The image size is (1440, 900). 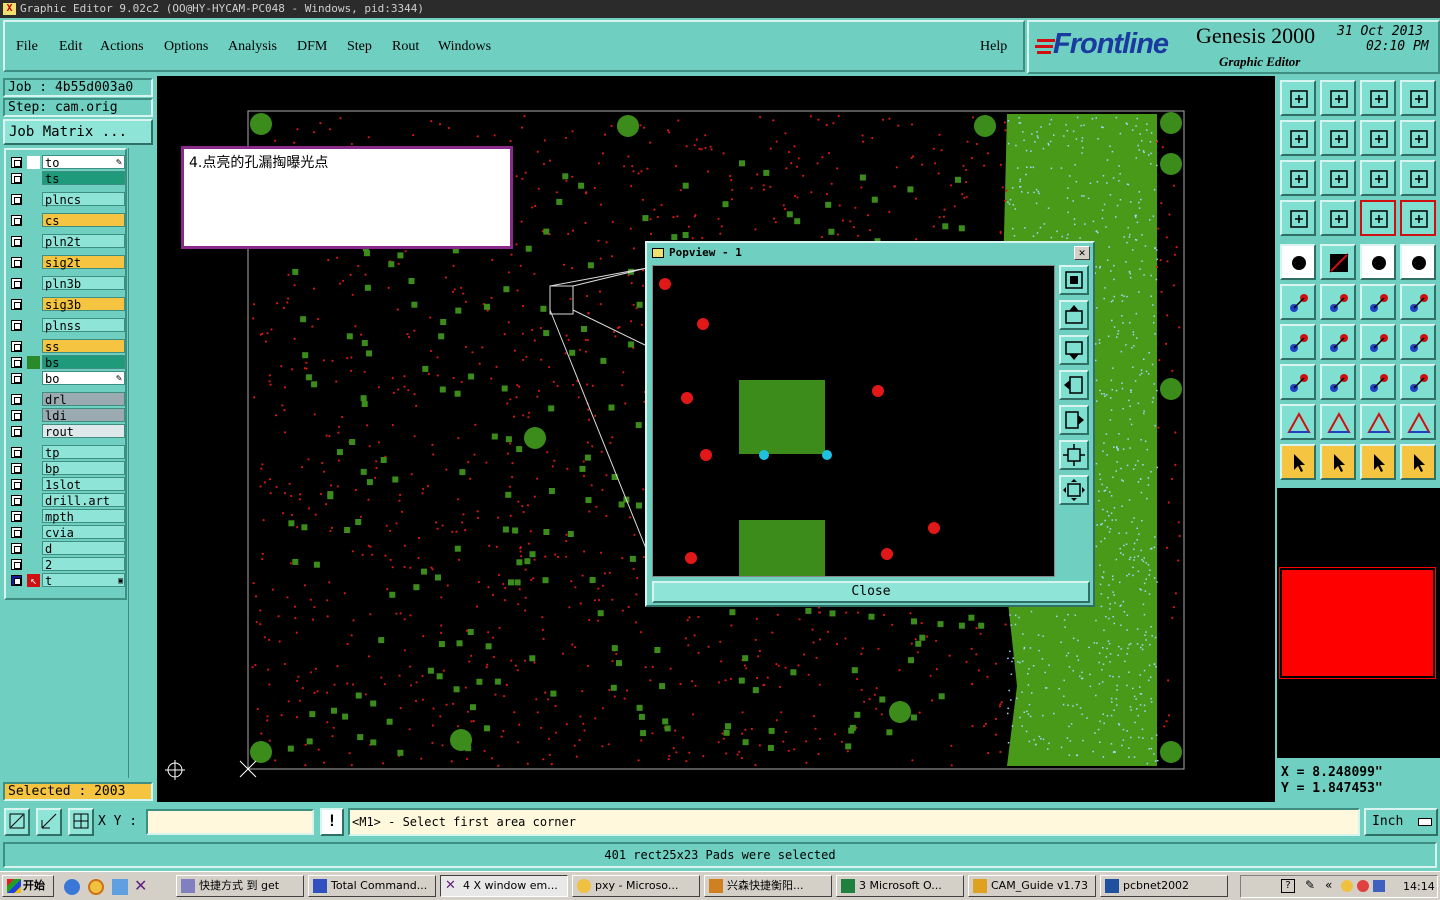 What do you see at coordinates (83, 452) in the screenshot?
I see `layer-name: tp` at bounding box center [83, 452].